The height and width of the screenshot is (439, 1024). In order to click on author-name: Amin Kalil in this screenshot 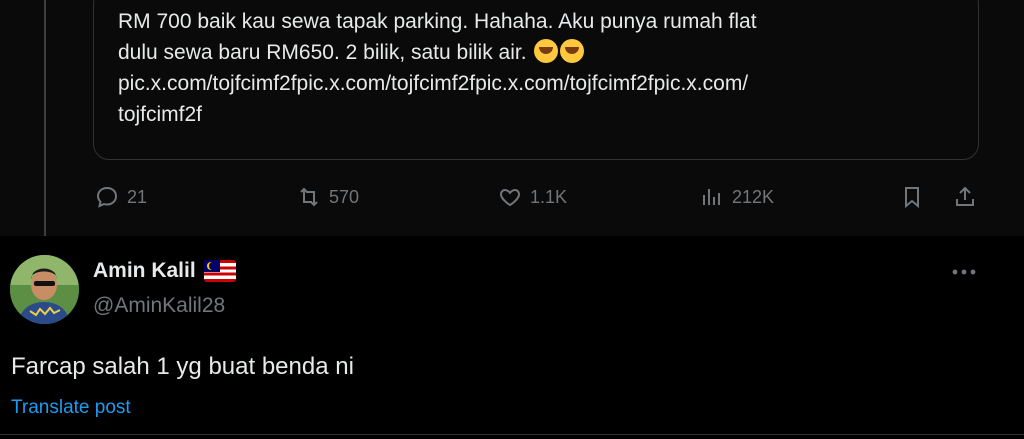, I will do `click(144, 271)`.